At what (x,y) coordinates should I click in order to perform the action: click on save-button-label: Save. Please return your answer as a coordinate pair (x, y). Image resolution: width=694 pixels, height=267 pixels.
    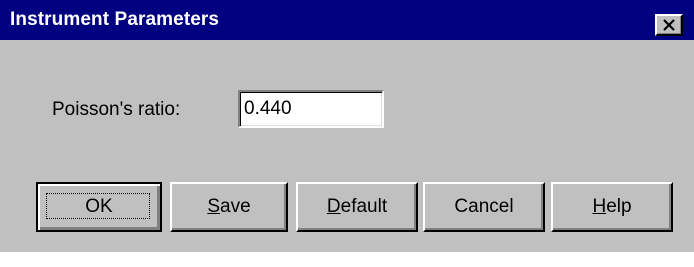
    Looking at the image, I should click on (228, 207).